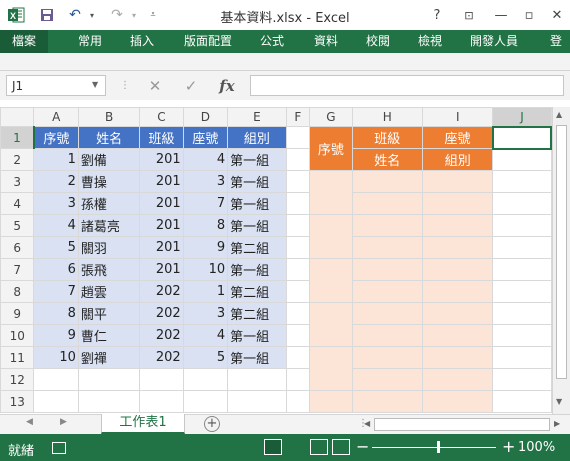 The image size is (570, 461). What do you see at coordinates (56, 313) in the screenshot?
I see `table-cell: 8` at bounding box center [56, 313].